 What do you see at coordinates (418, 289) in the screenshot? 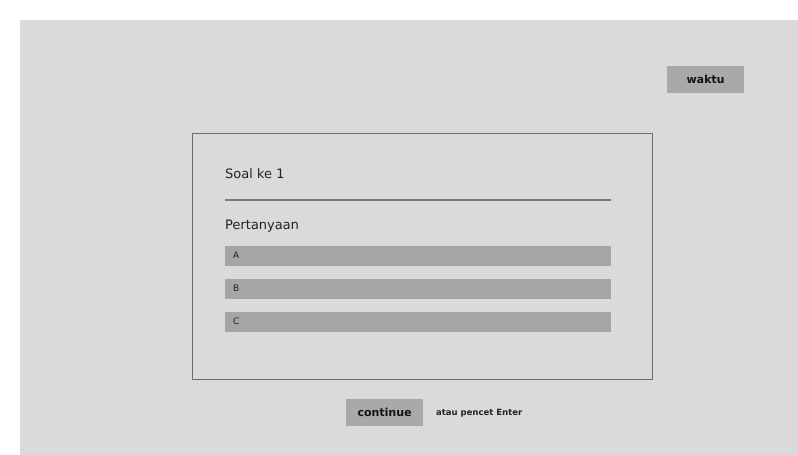
I see `answer-option: B` at bounding box center [418, 289].